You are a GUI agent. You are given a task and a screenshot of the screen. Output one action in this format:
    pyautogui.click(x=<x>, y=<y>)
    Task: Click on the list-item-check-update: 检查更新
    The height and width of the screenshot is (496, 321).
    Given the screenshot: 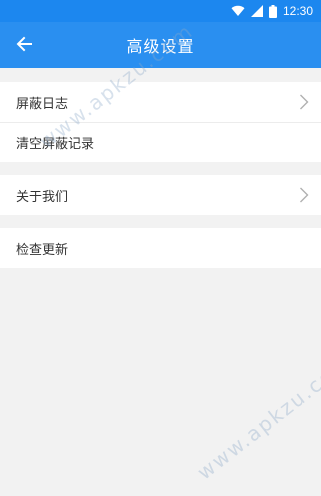 What is the action you would take?
    pyautogui.click(x=160, y=248)
    